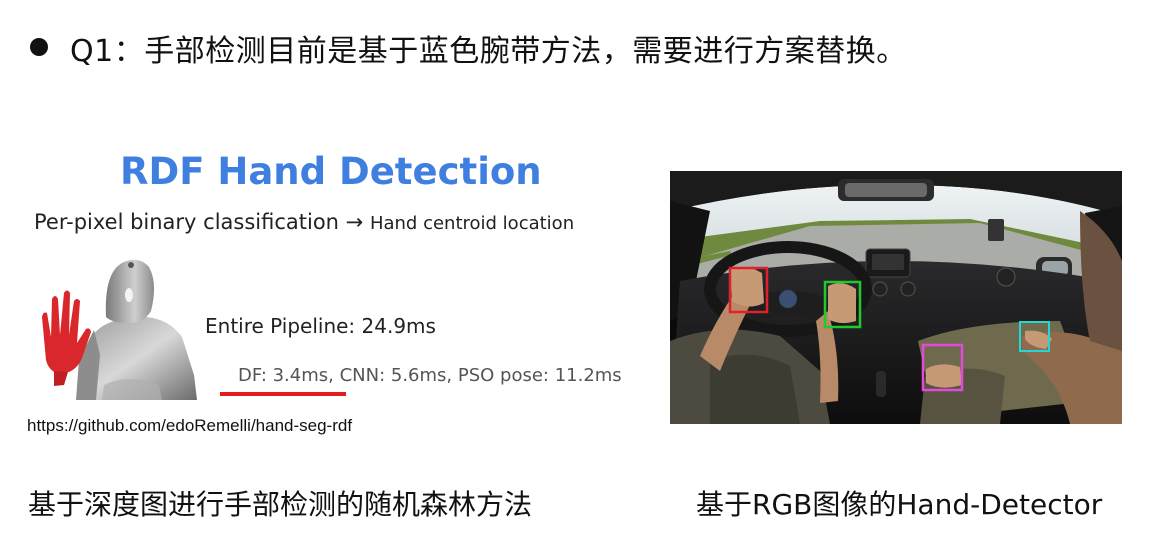 The height and width of the screenshot is (544, 1149). Describe the element at coordinates (430, 375) in the screenshot. I see `component-timings: DF: 3.4ms, CNN: 5.6ms, PSO pose: 11.2ms` at that location.